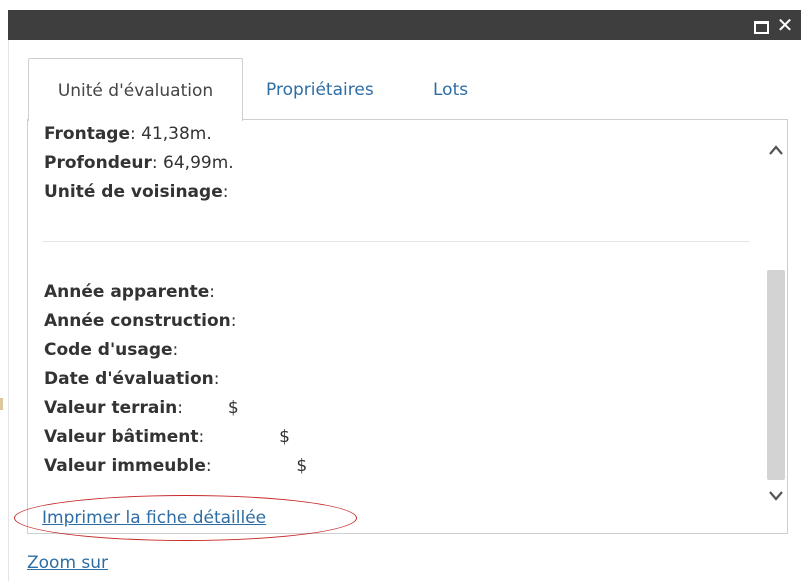  I want to click on field-label: Valeur terrain, so click(111, 408).